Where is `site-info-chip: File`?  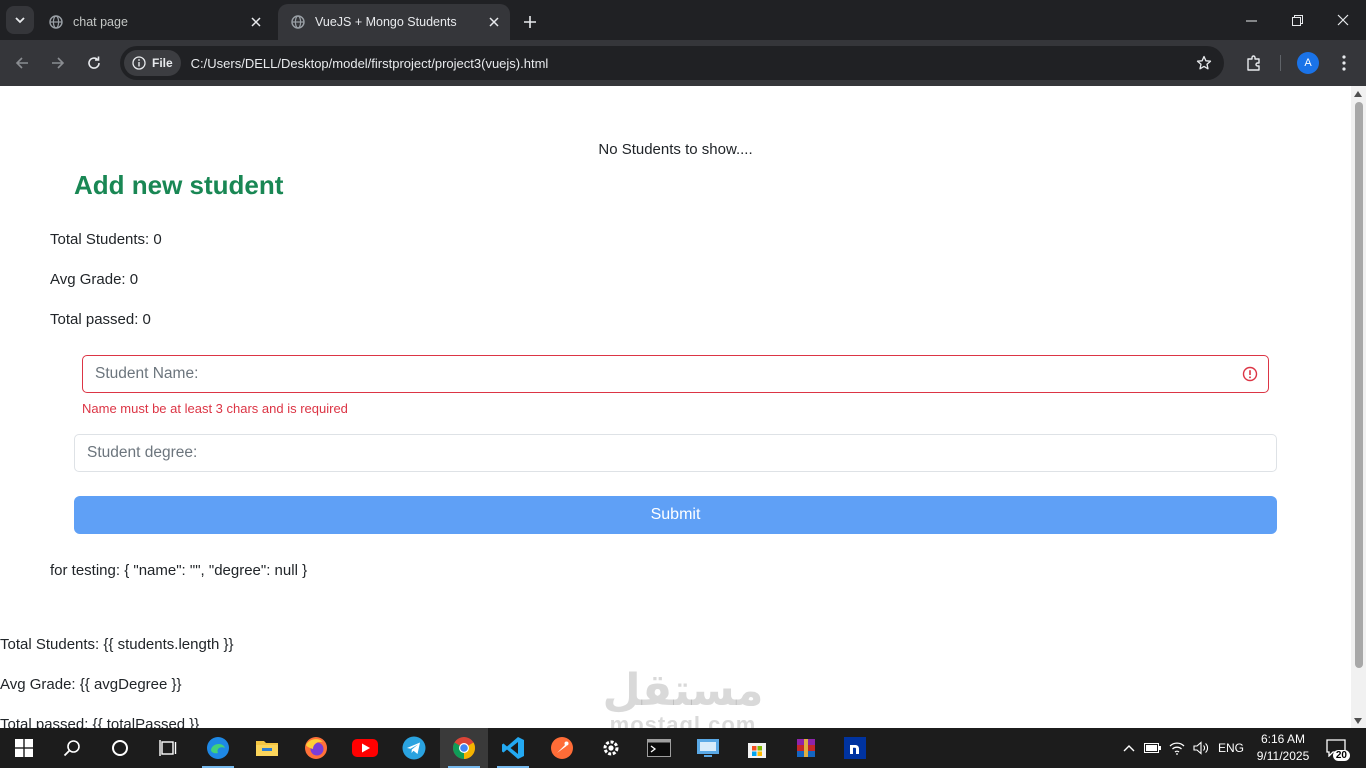
site-info-chip: File is located at coordinates (152, 63).